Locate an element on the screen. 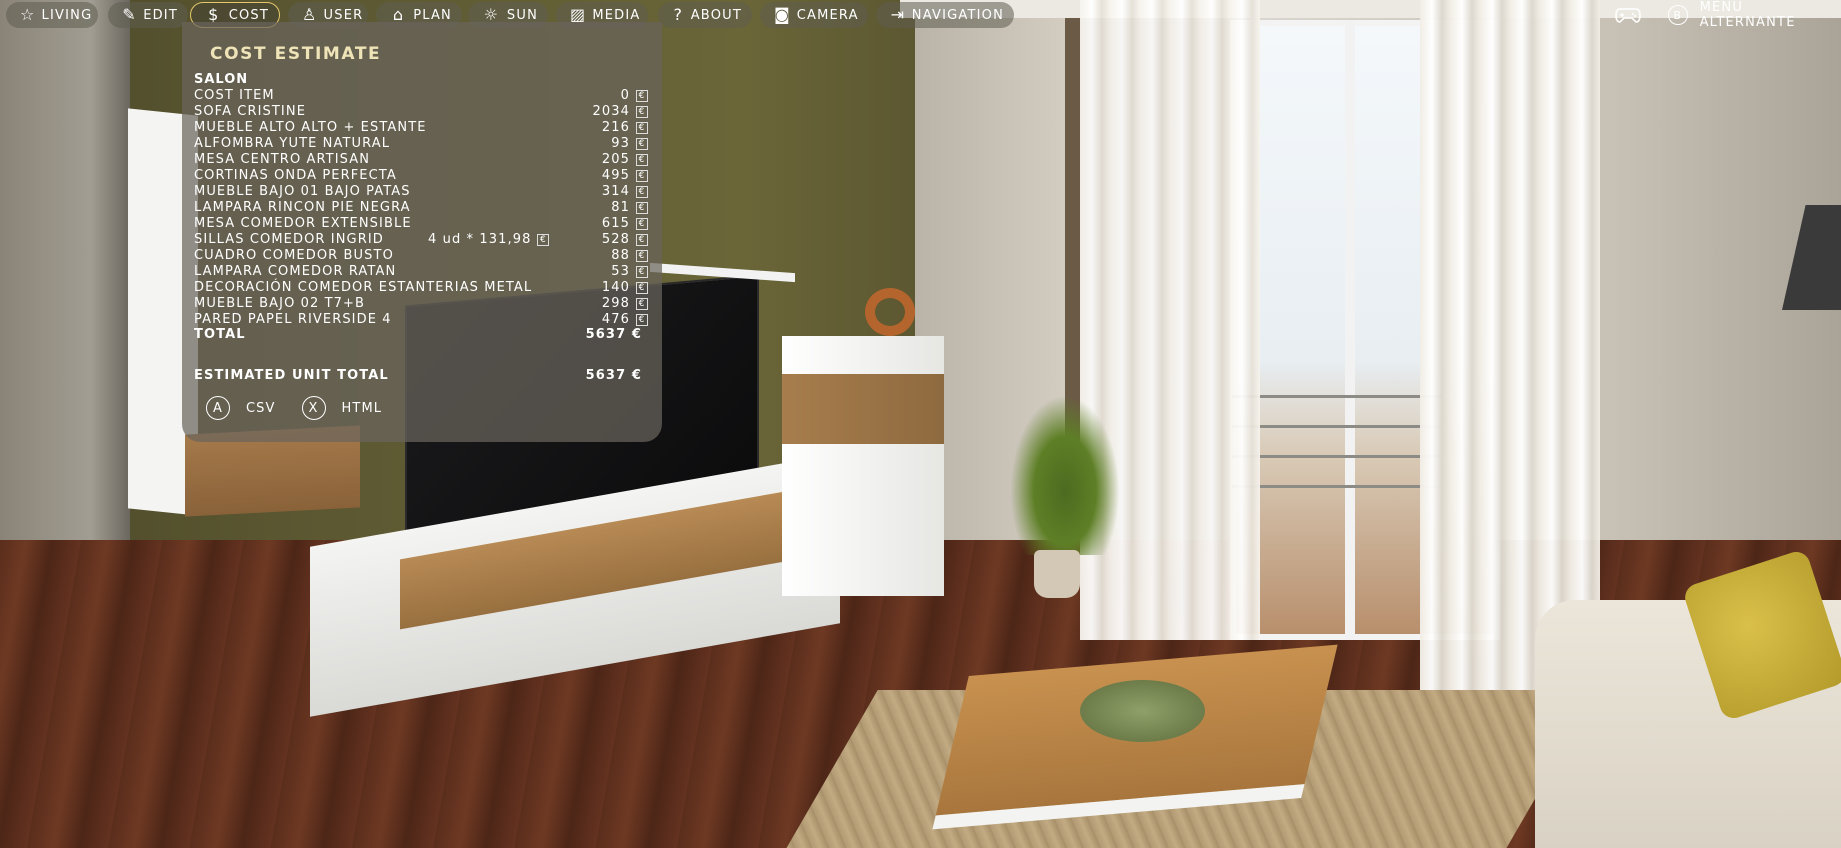  cost-item-name: SOFA CRISTINE is located at coordinates (250, 111).